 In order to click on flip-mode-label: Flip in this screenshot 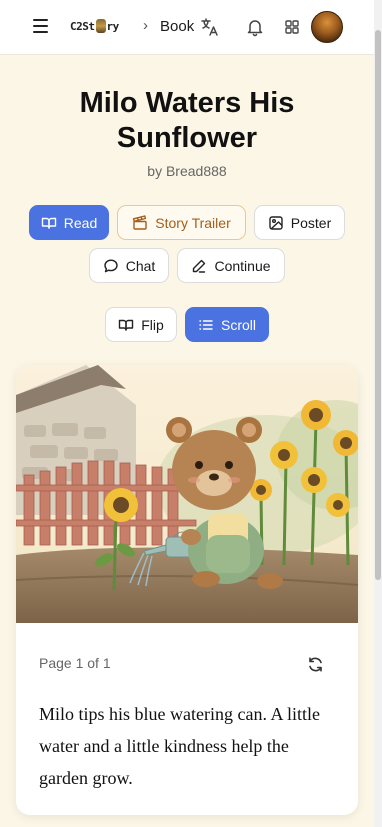, I will do `click(152, 324)`.